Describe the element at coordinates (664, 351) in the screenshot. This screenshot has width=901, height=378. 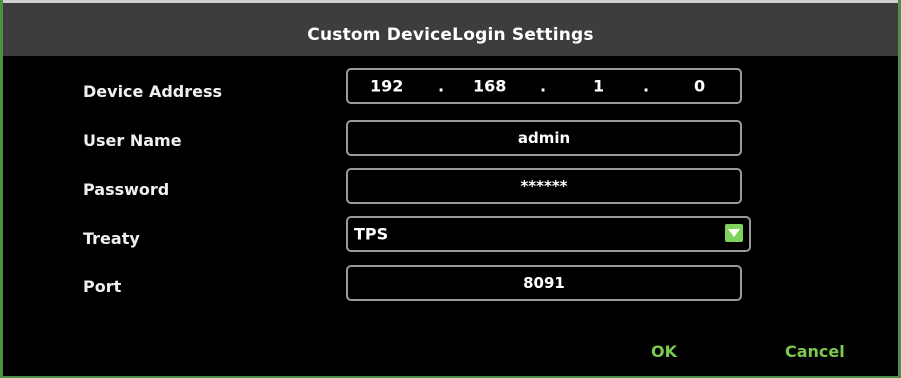
I see `ok-button: OK` at that location.